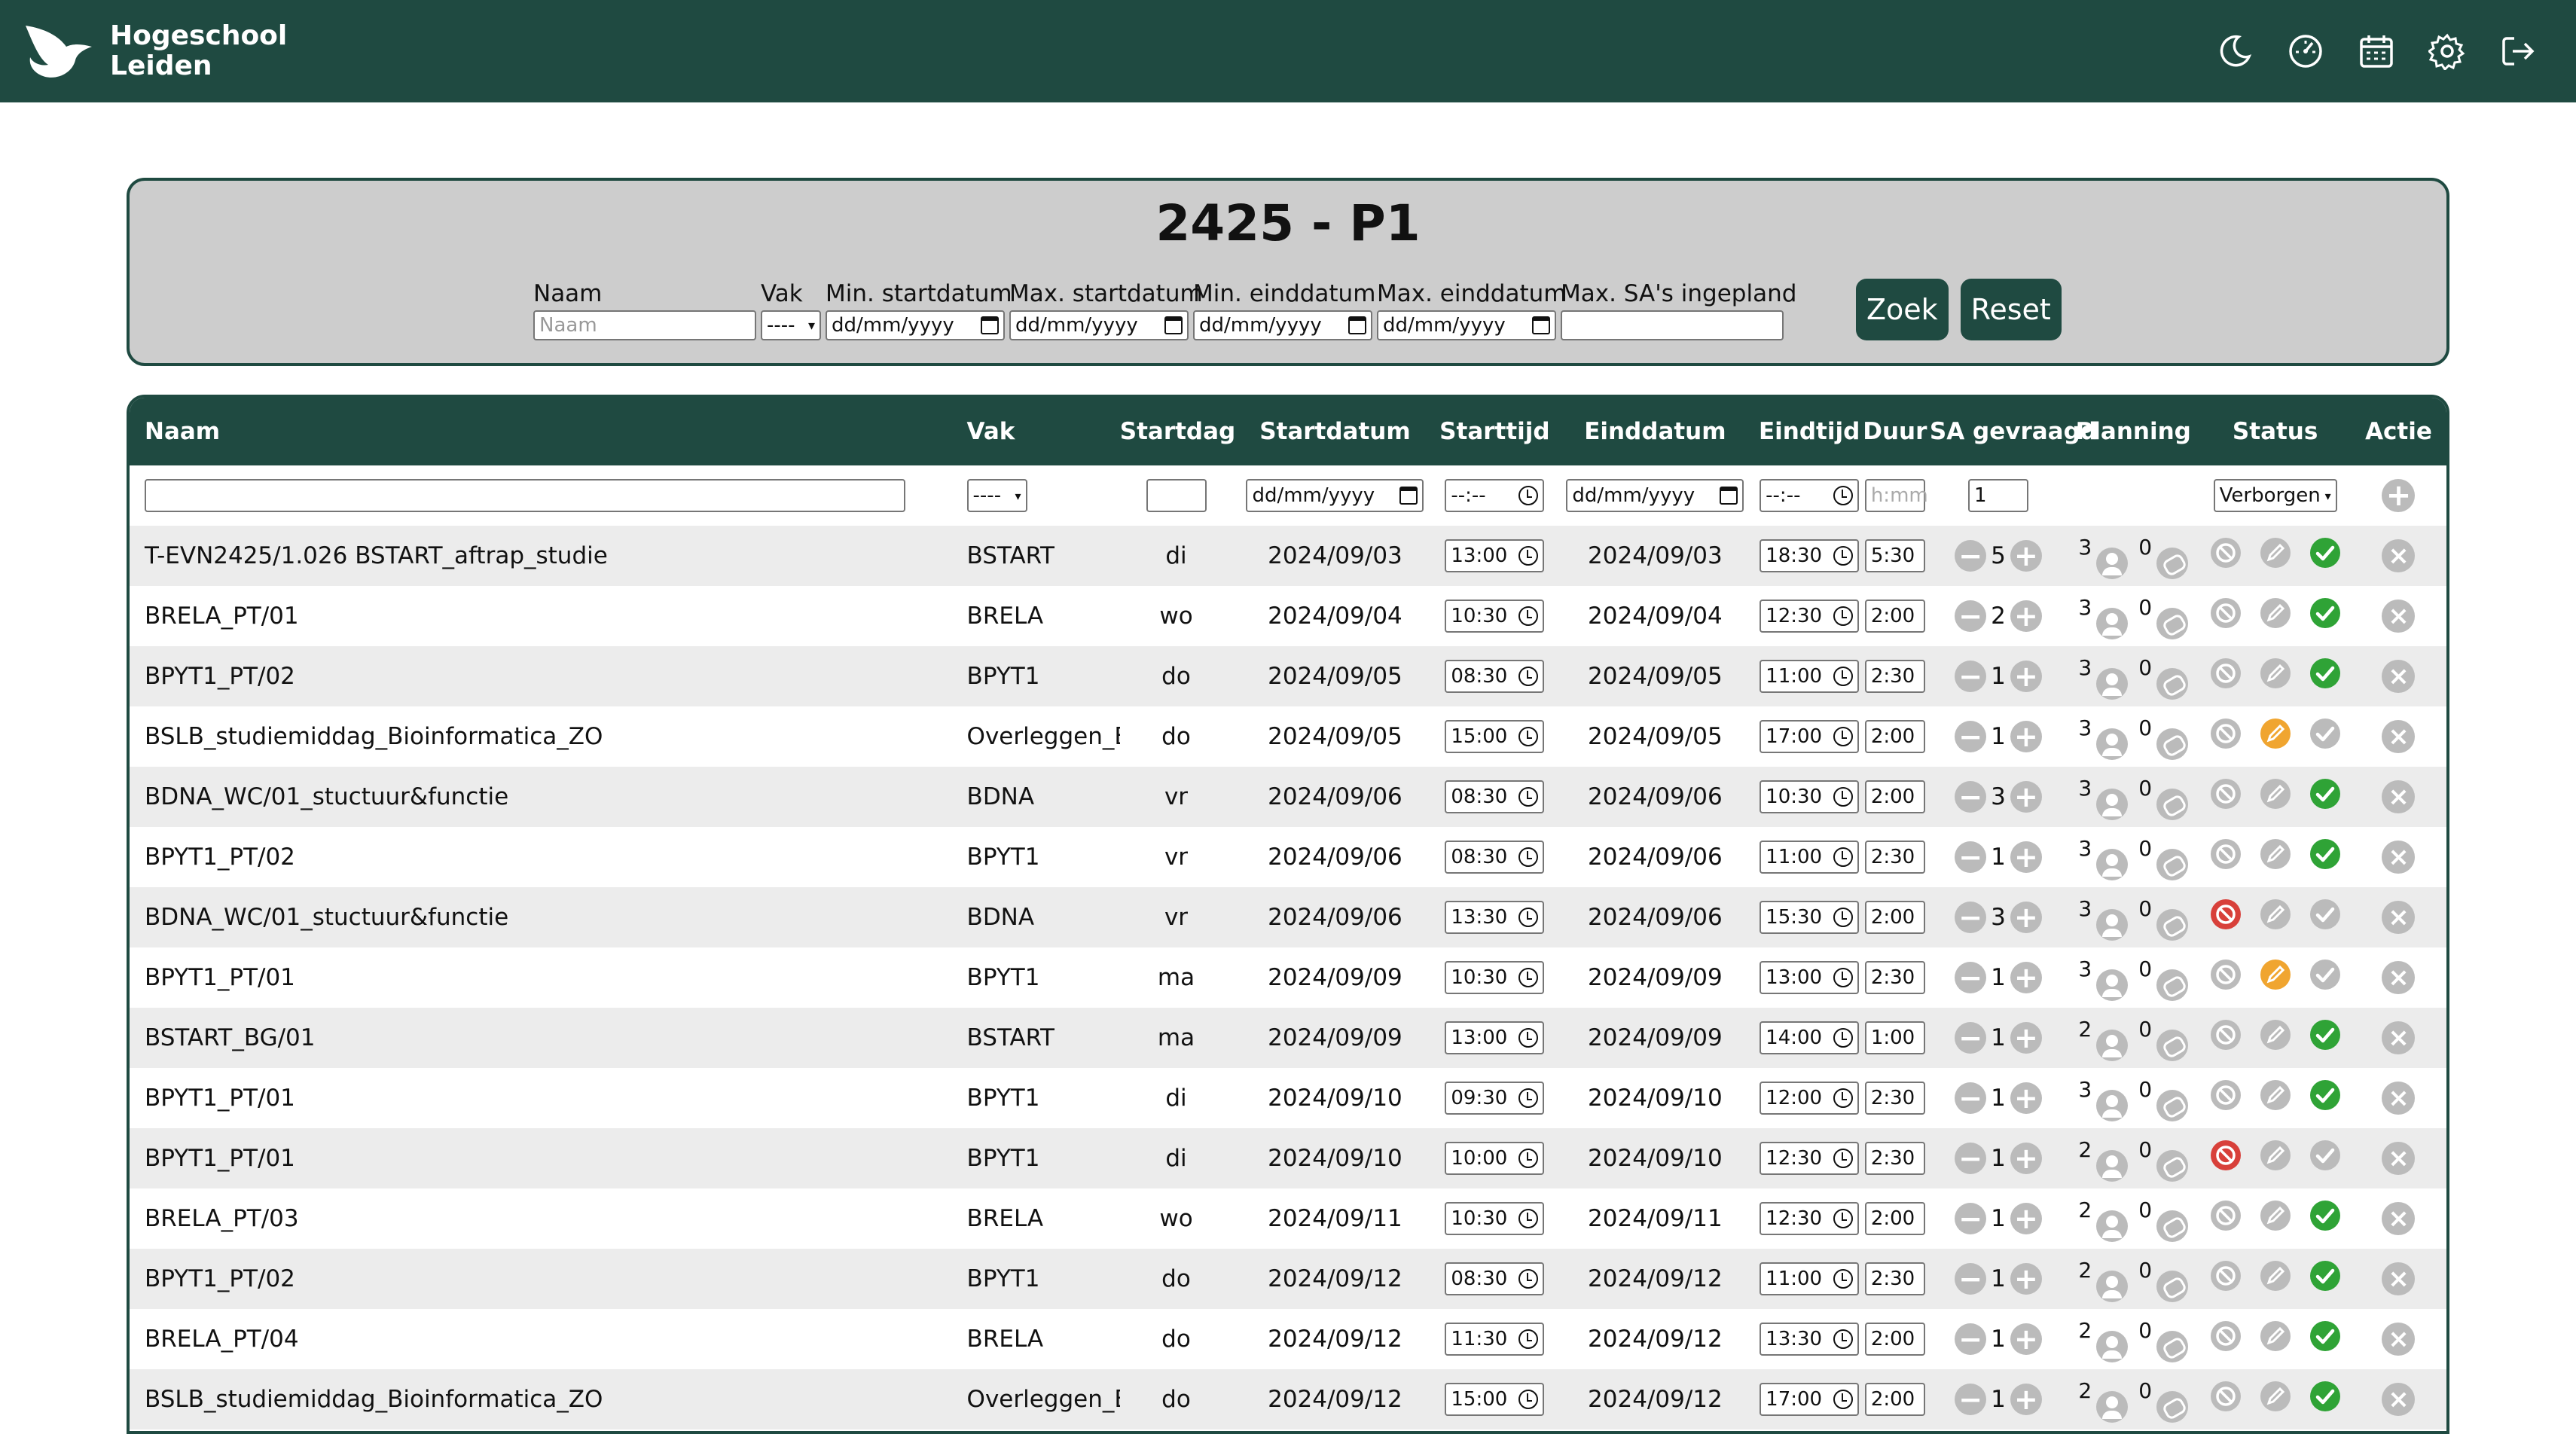  Describe the element at coordinates (1178, 431) in the screenshot. I see `col-startdag: Startdag` at that location.